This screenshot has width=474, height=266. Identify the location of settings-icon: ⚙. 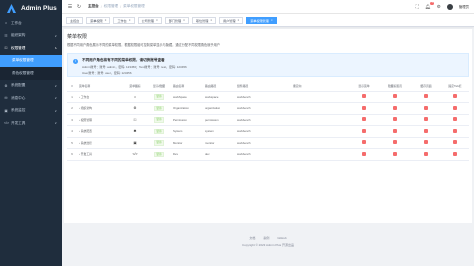
(439, 7).